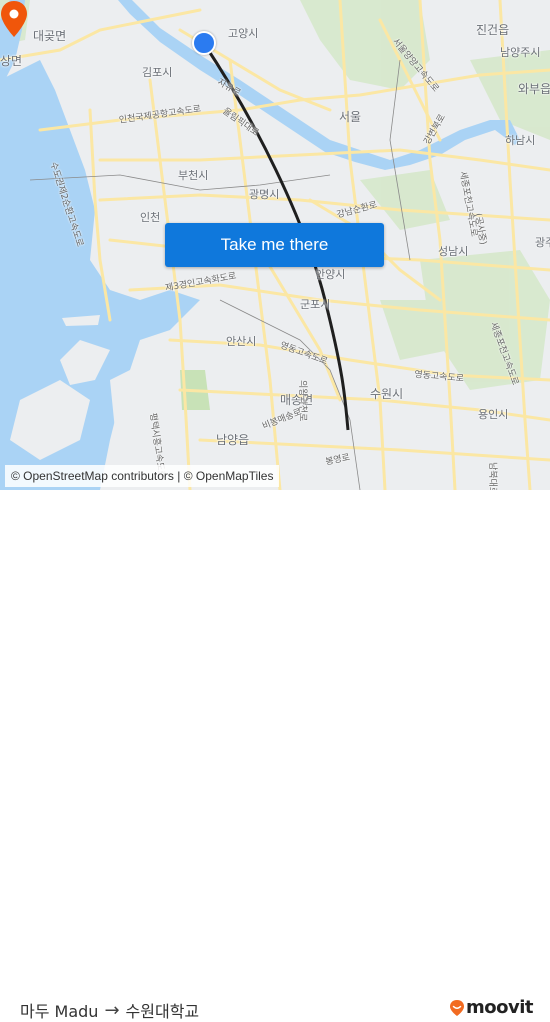 This screenshot has width=550, height=1022. Describe the element at coordinates (193, 175) in the screenshot. I see `place-label: 부천시` at that location.